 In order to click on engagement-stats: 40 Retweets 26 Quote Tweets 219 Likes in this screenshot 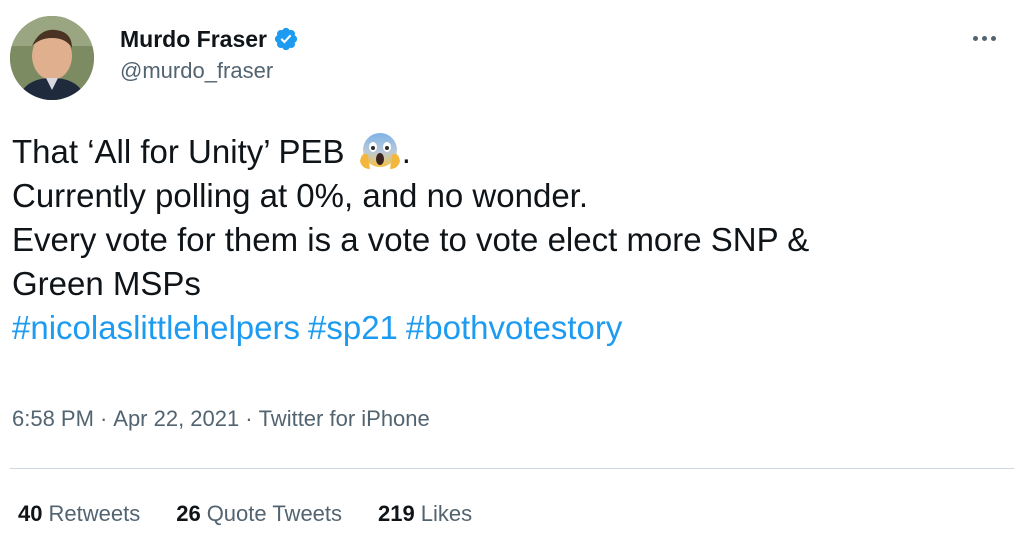, I will do `click(245, 514)`.